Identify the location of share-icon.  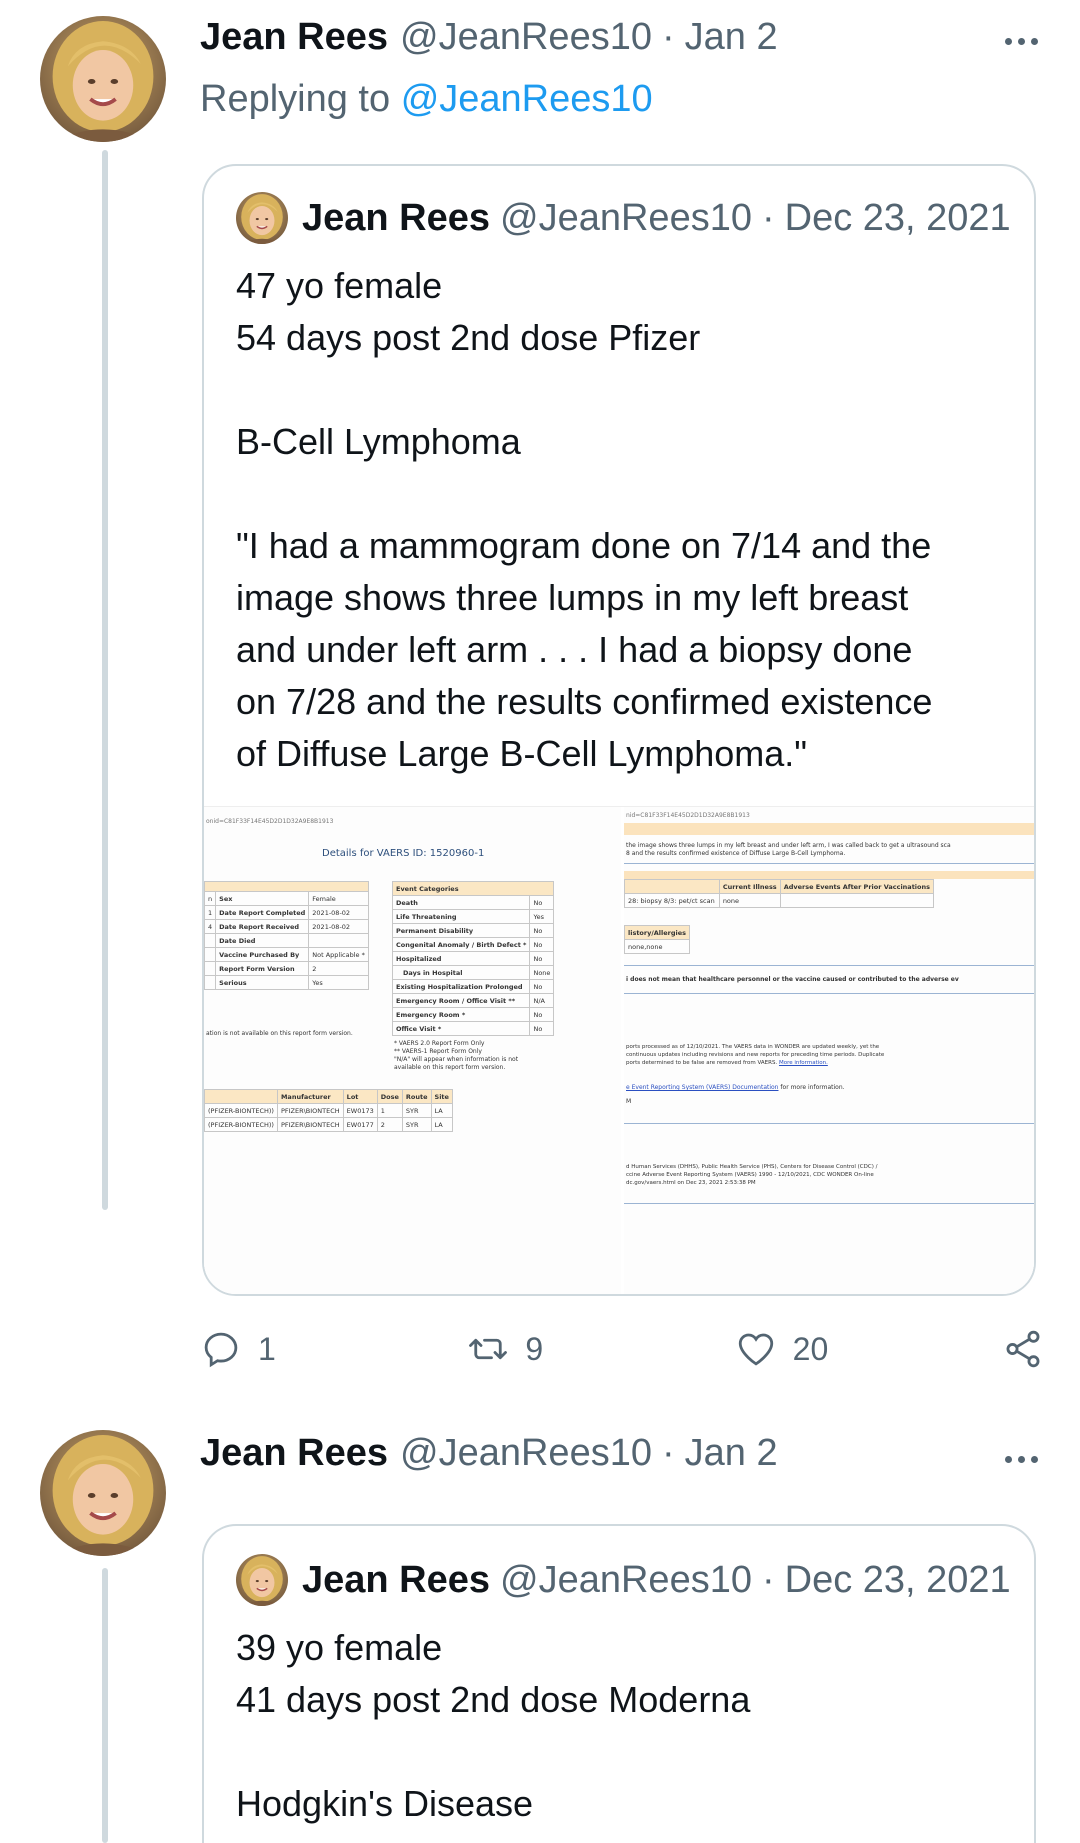
(1023, 1349).